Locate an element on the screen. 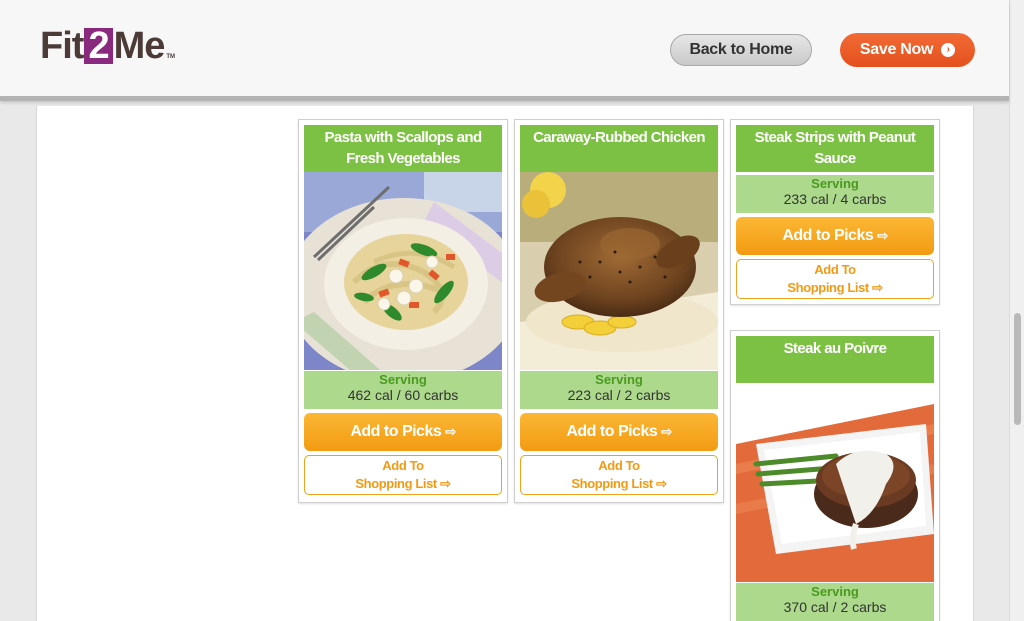 The image size is (1024, 621). back-to-home-button: Back to Home is located at coordinates (741, 50).